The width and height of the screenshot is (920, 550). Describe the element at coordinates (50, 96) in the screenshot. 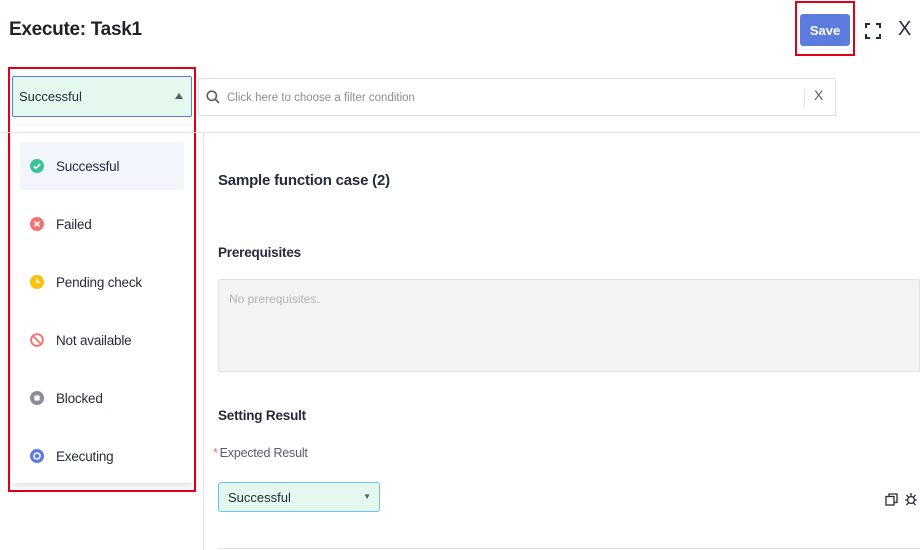

I see `status-filter-value: Successful` at that location.